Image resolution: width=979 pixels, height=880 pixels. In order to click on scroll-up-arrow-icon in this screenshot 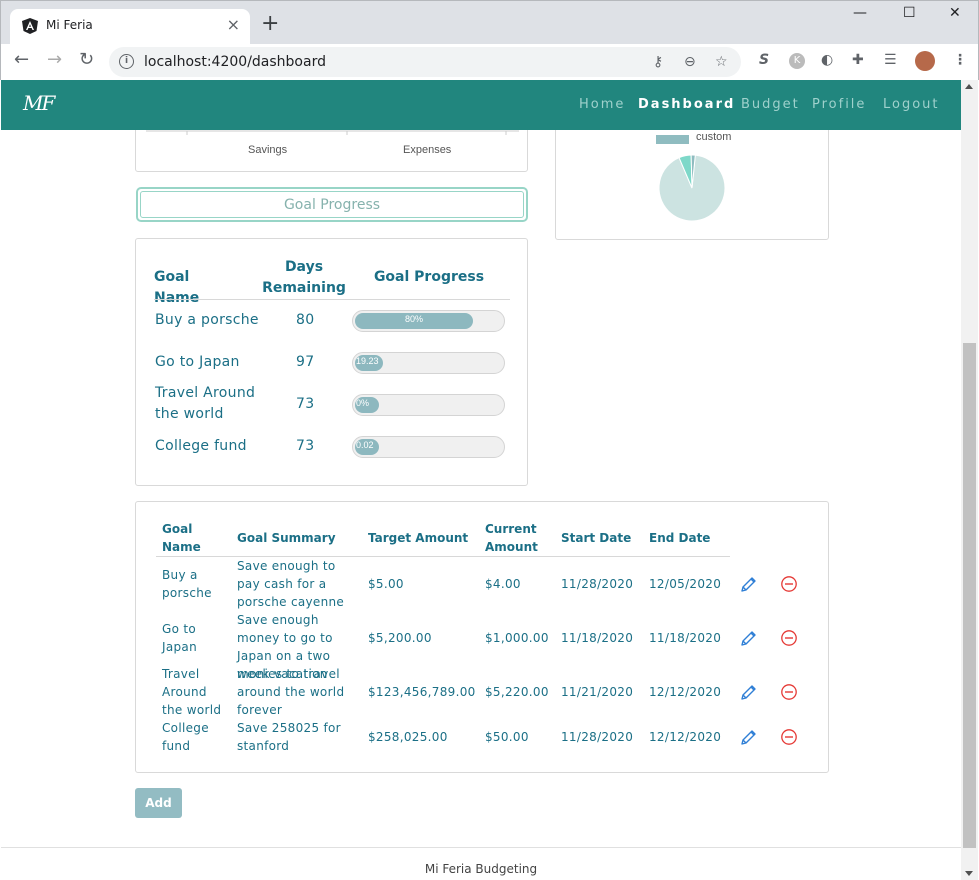, I will do `click(969, 86)`.